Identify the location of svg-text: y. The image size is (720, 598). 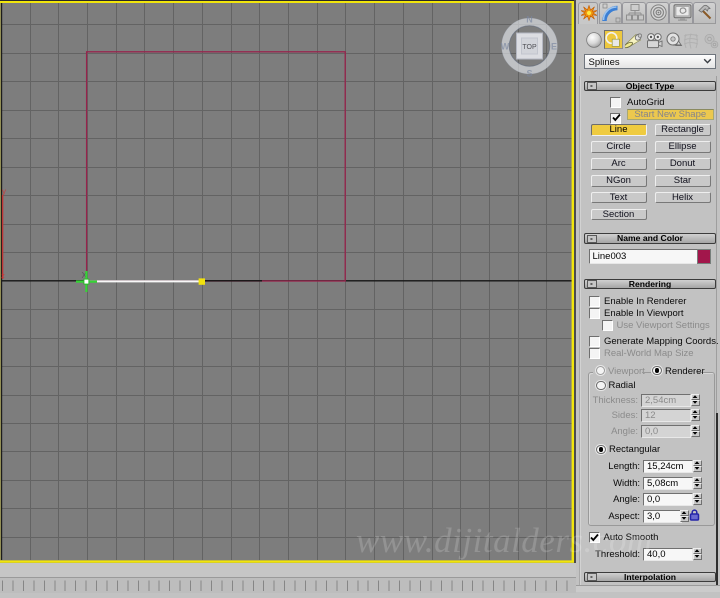
(4, 191).